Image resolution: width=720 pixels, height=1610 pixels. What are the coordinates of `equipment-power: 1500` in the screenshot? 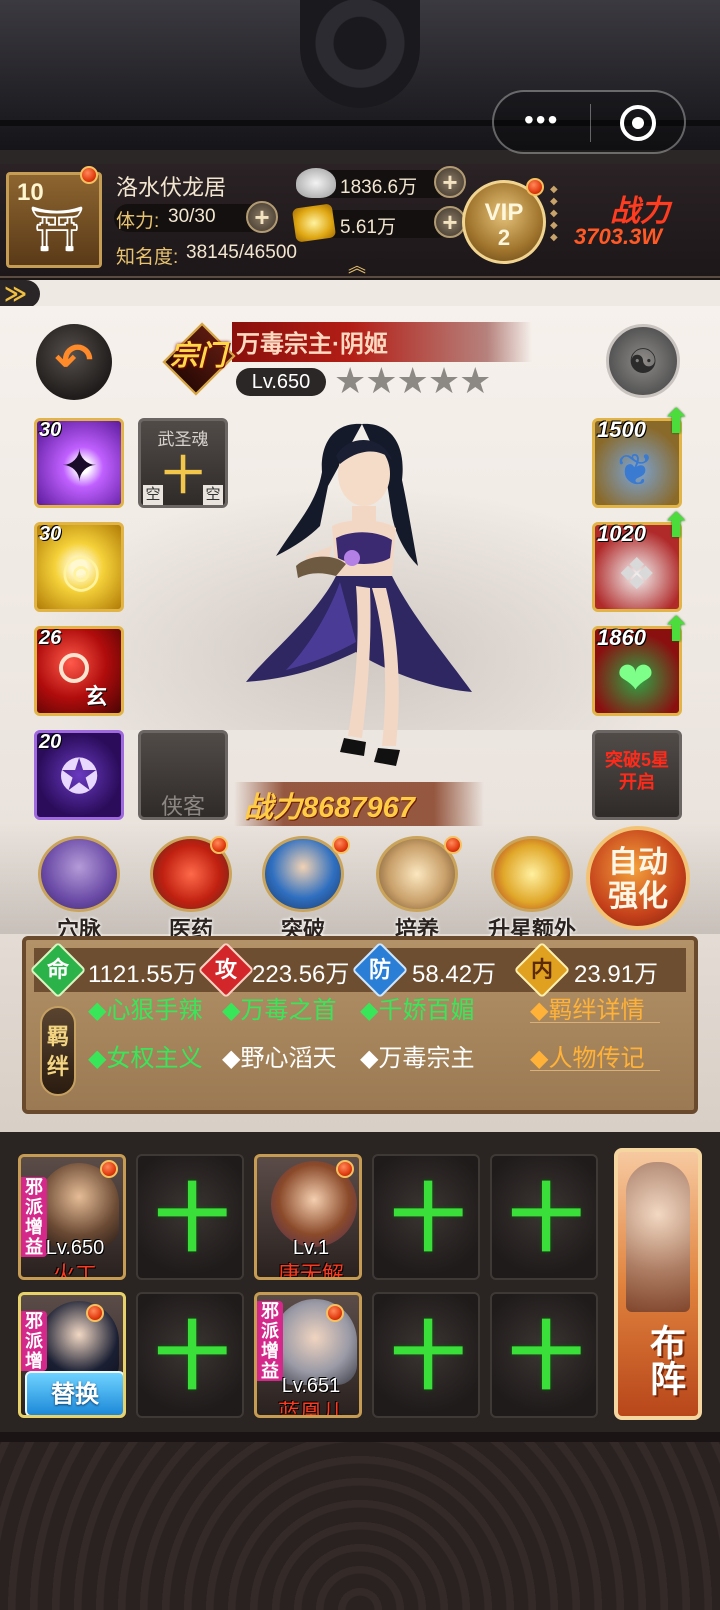 It's located at (621, 429).